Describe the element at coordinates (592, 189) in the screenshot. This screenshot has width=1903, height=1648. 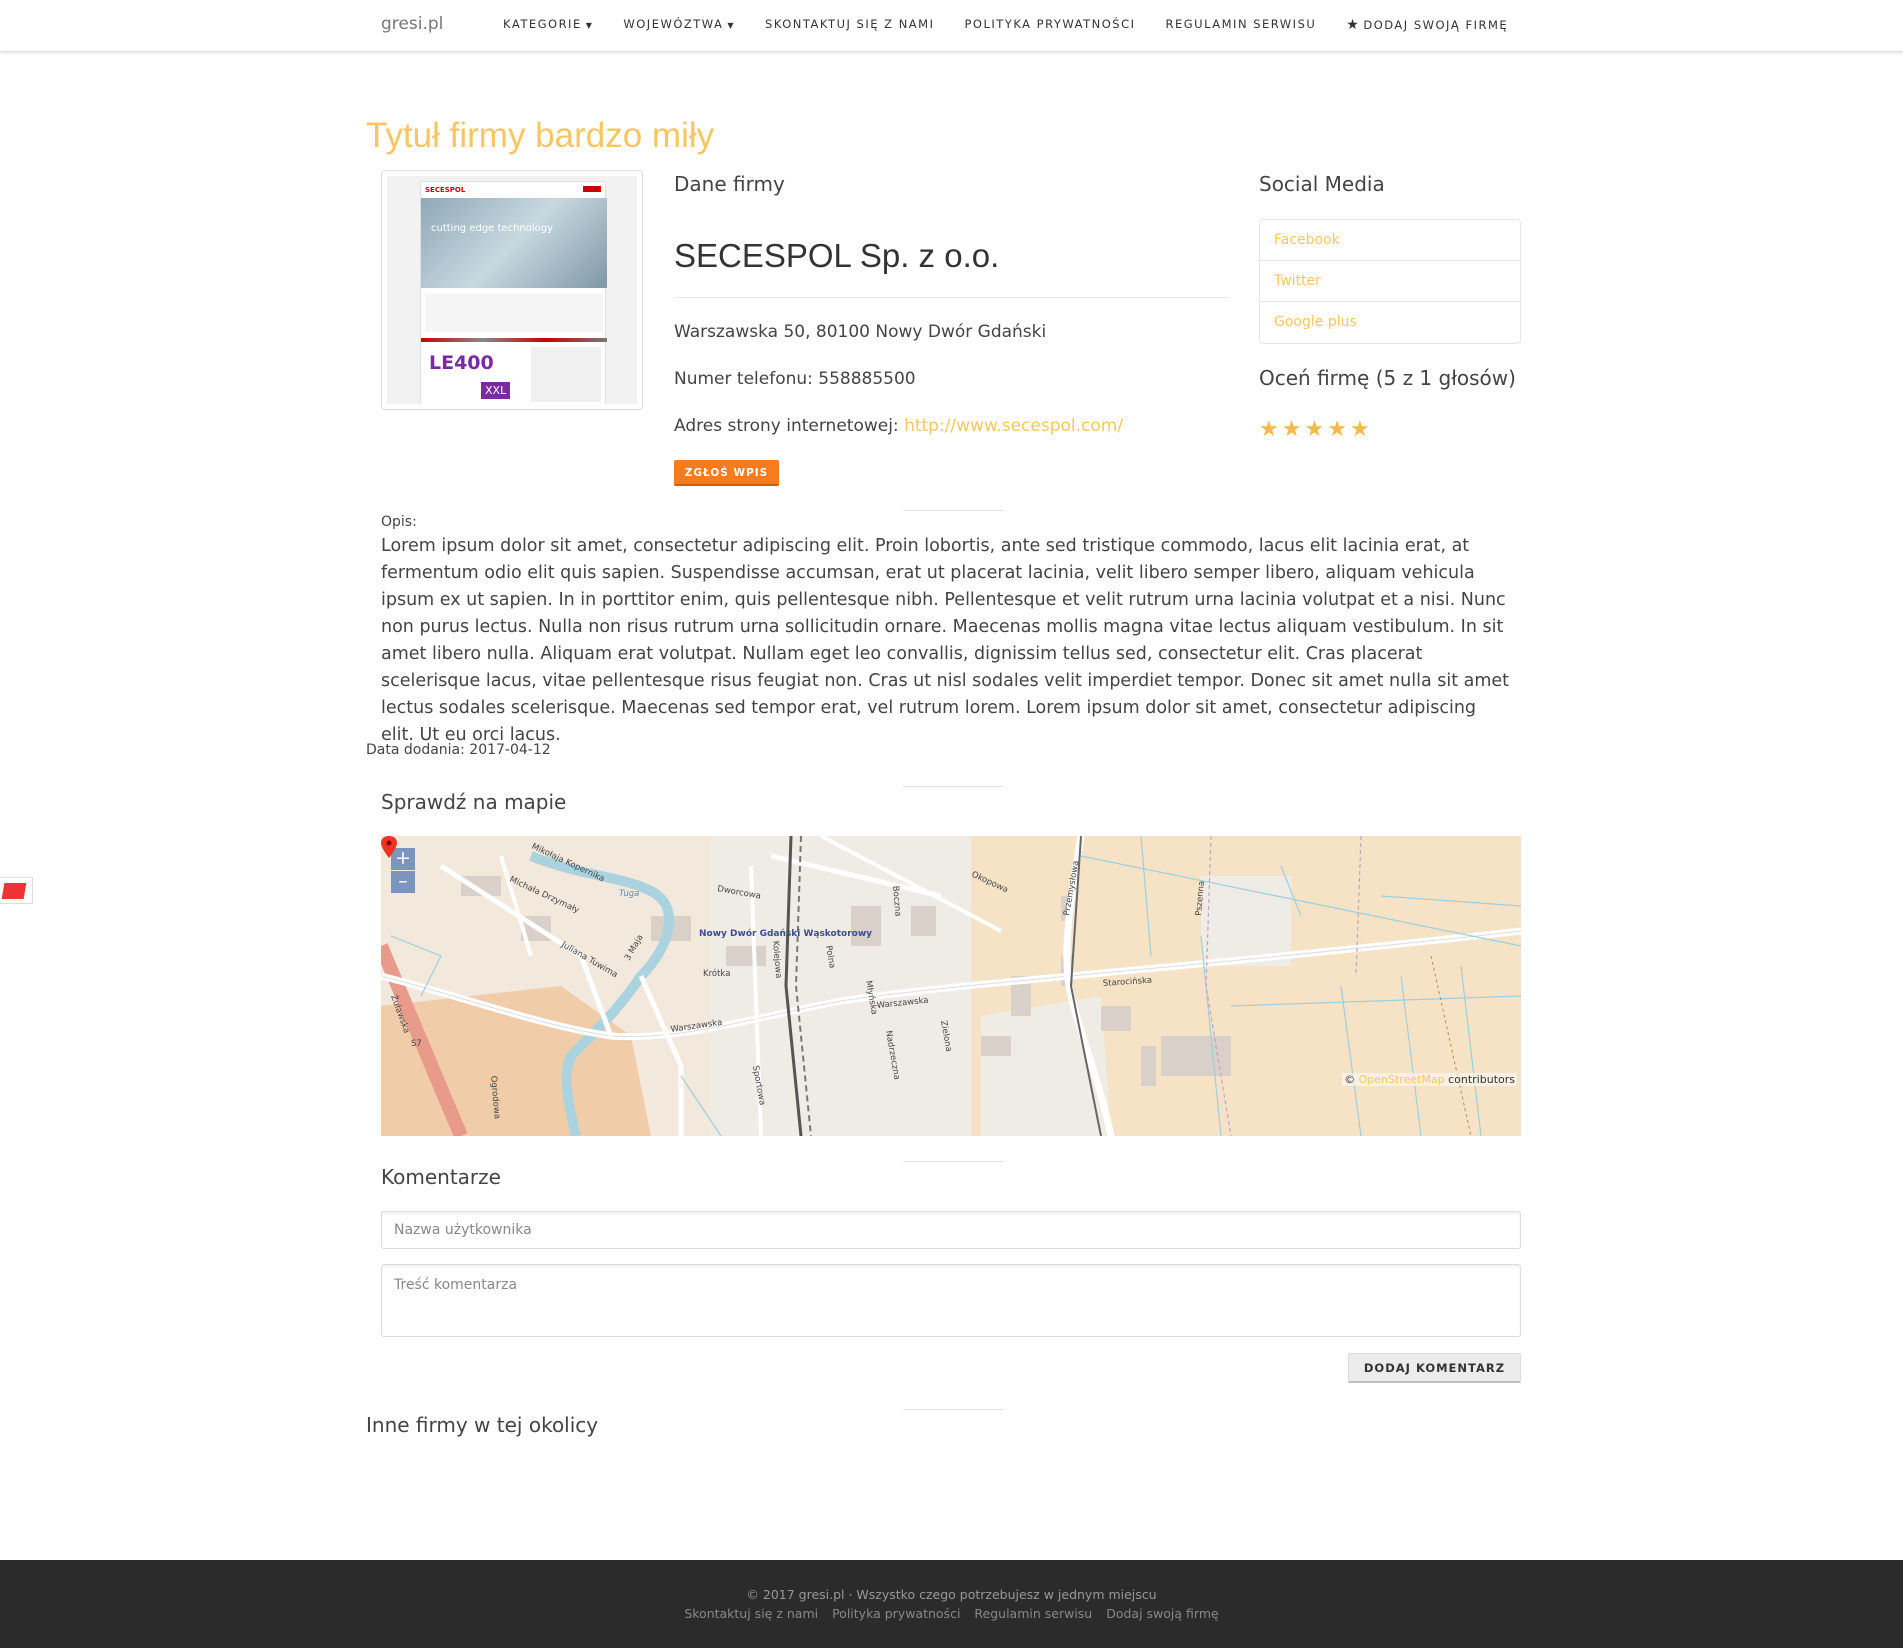
I see `thumbnail-decoration` at that location.